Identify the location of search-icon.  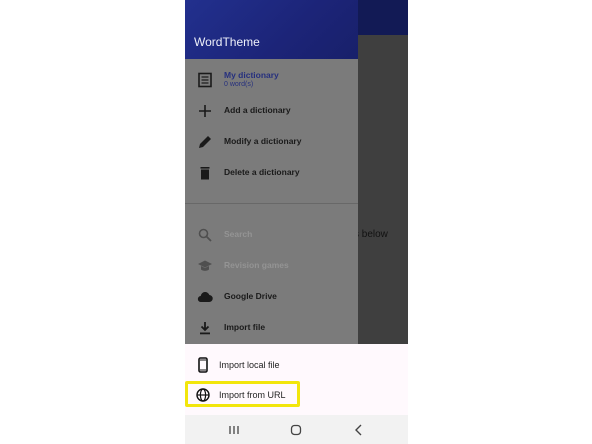
(205, 235).